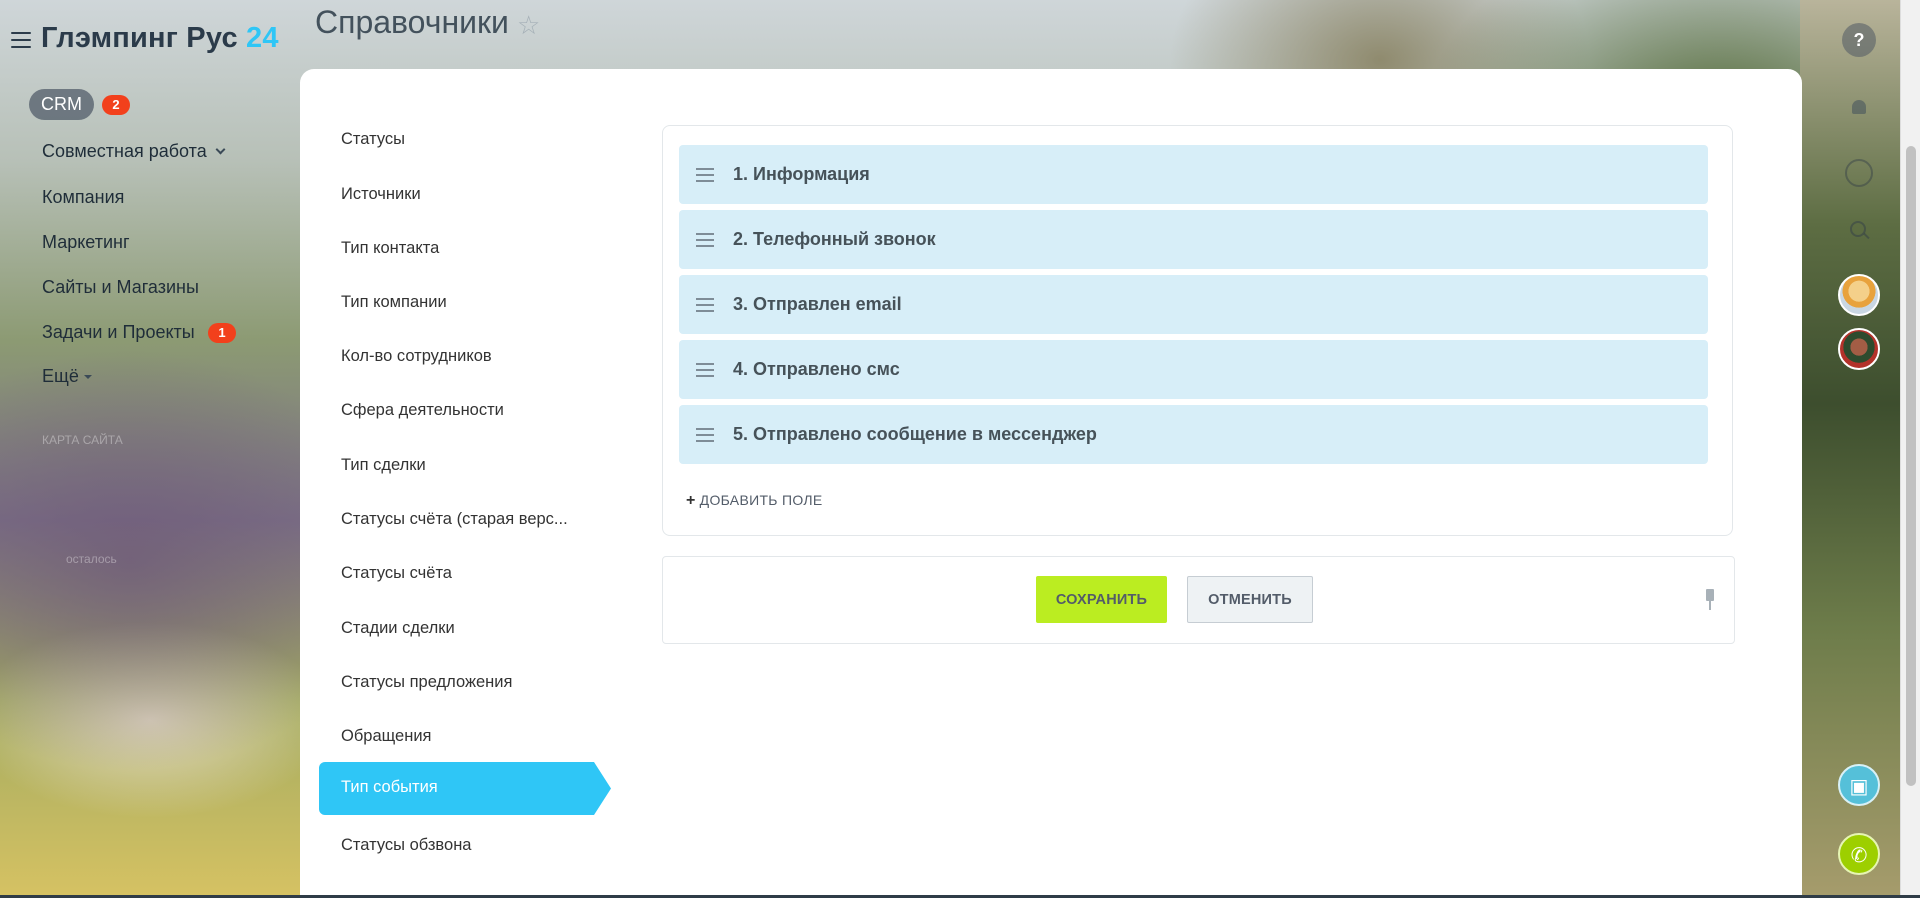  I want to click on sidebar-item-label: Задачи и Проекты, so click(118, 332).